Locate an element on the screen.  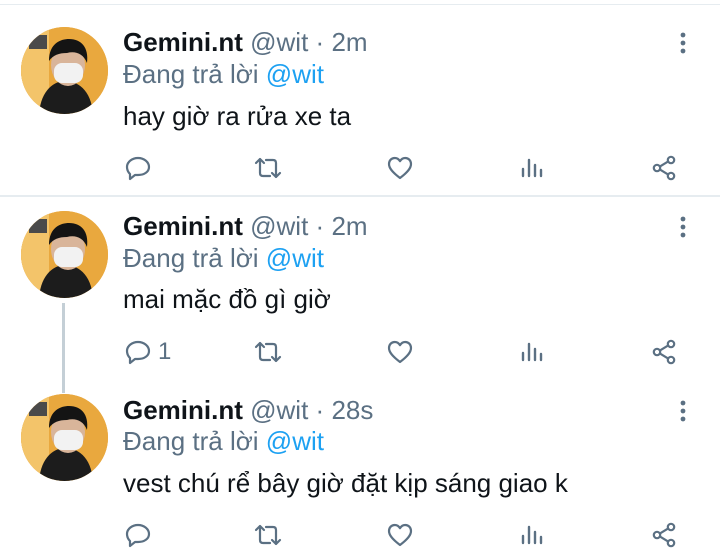
tweet-text: mai mặc đồ gì giờ is located at coordinates (227, 299).